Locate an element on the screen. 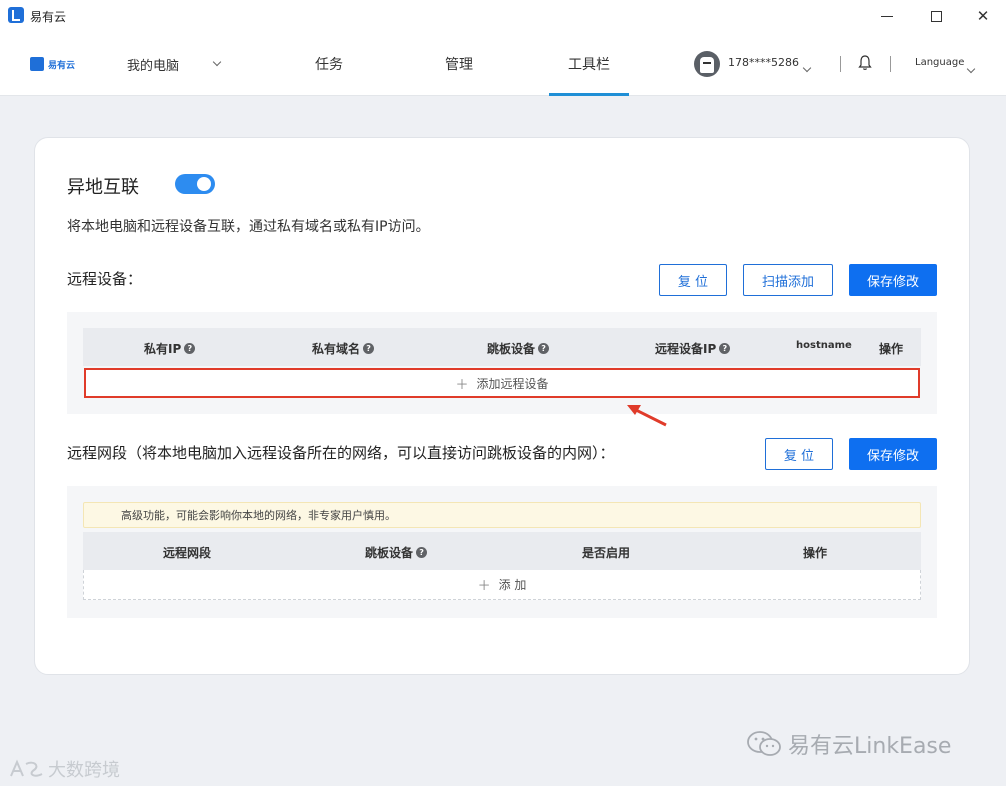  add-remote-device-button: ＋ 添加远程设备 is located at coordinates (502, 383).